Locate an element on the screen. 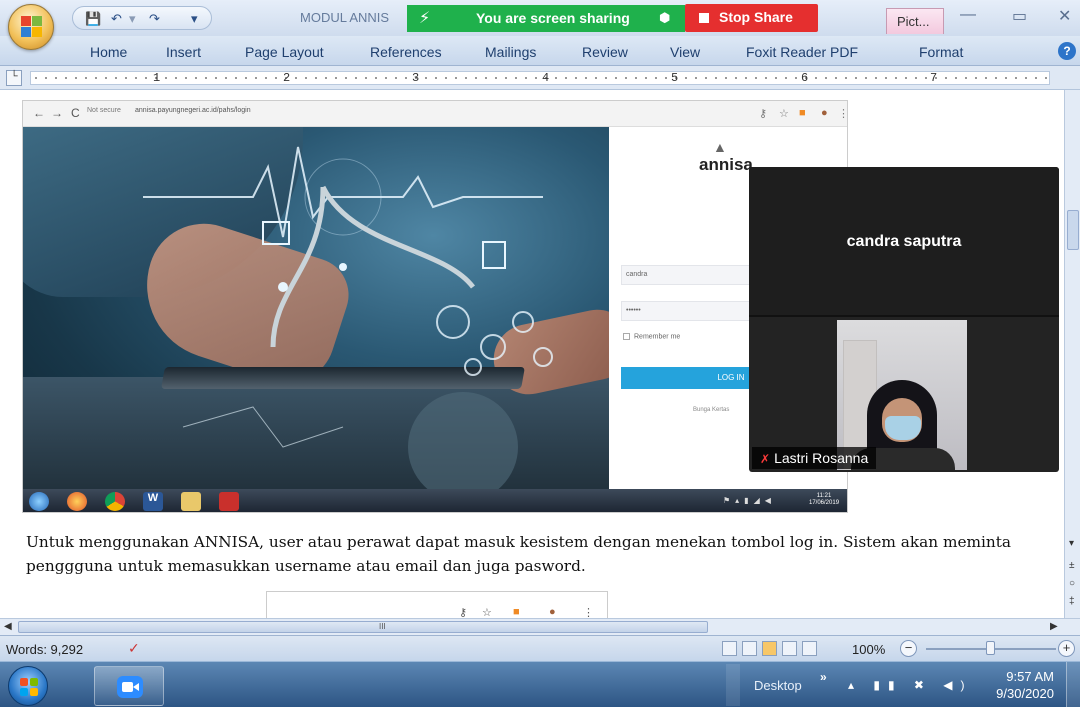 This screenshot has width=1080, height=707. system-tray-icons: ▴ ▮▮ ✖ ◀) is located at coordinates (910, 685).